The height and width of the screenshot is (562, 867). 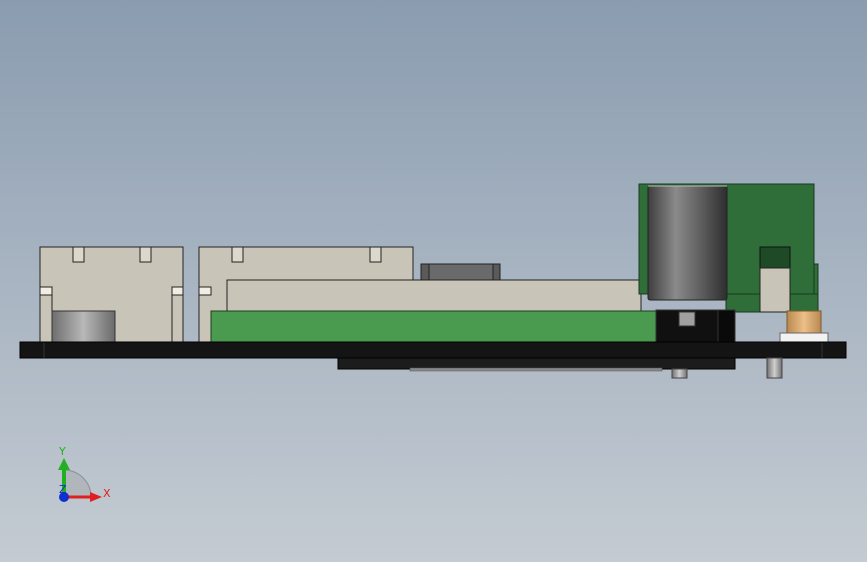 I want to click on module-housing, so click(x=434, y=296).